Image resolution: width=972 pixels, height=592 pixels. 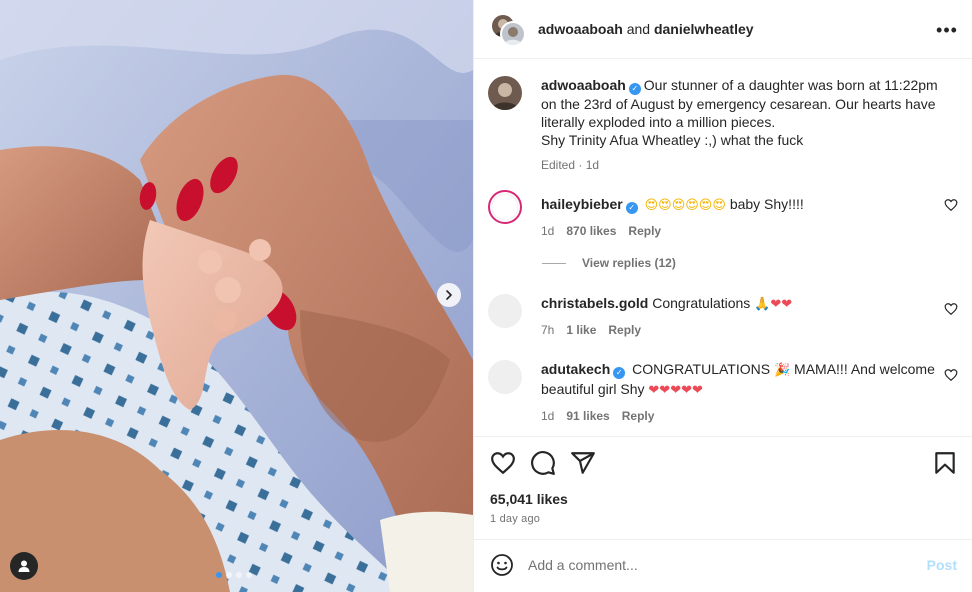 What do you see at coordinates (587, 416) in the screenshot?
I see `comment-likes: 91 likes` at bounding box center [587, 416].